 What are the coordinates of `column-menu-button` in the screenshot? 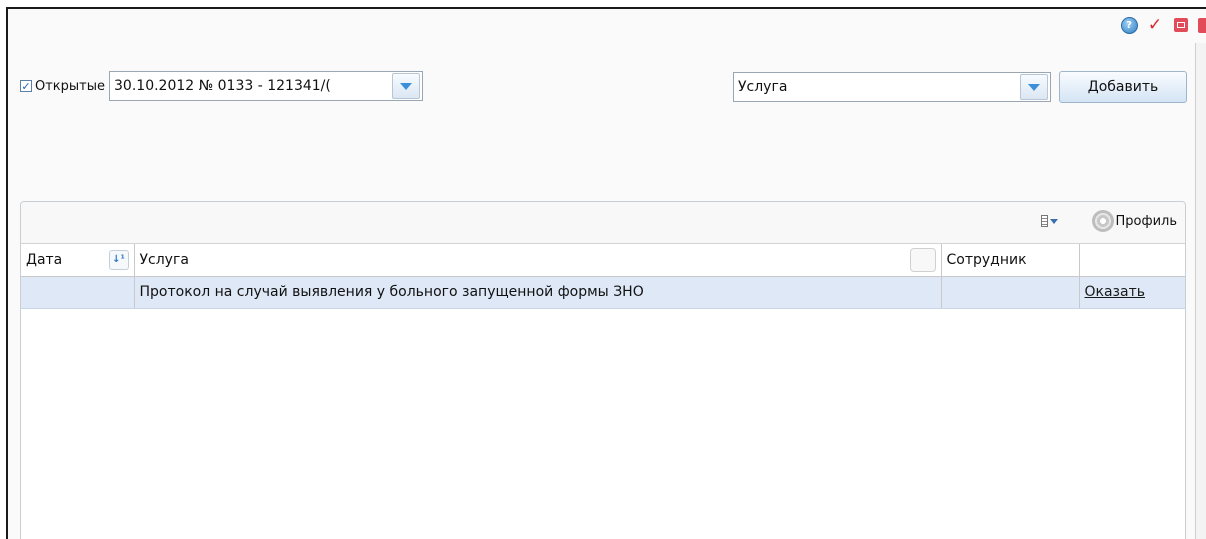 It's located at (922, 259).